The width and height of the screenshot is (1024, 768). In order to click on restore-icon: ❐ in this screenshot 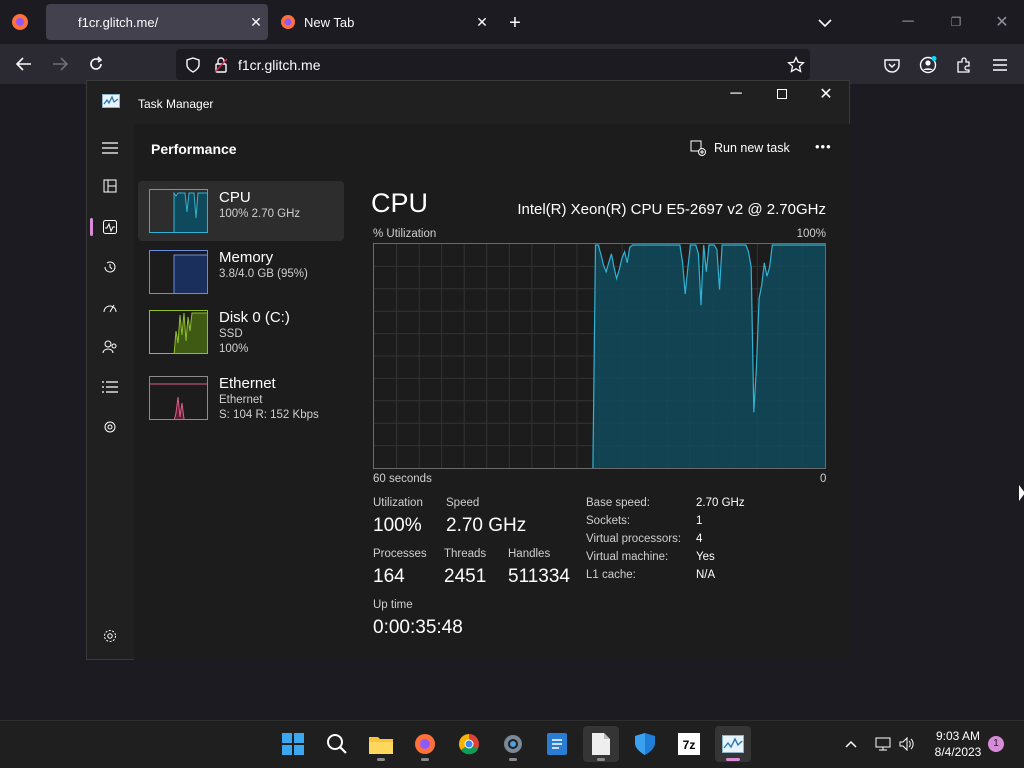, I will do `click(956, 22)`.